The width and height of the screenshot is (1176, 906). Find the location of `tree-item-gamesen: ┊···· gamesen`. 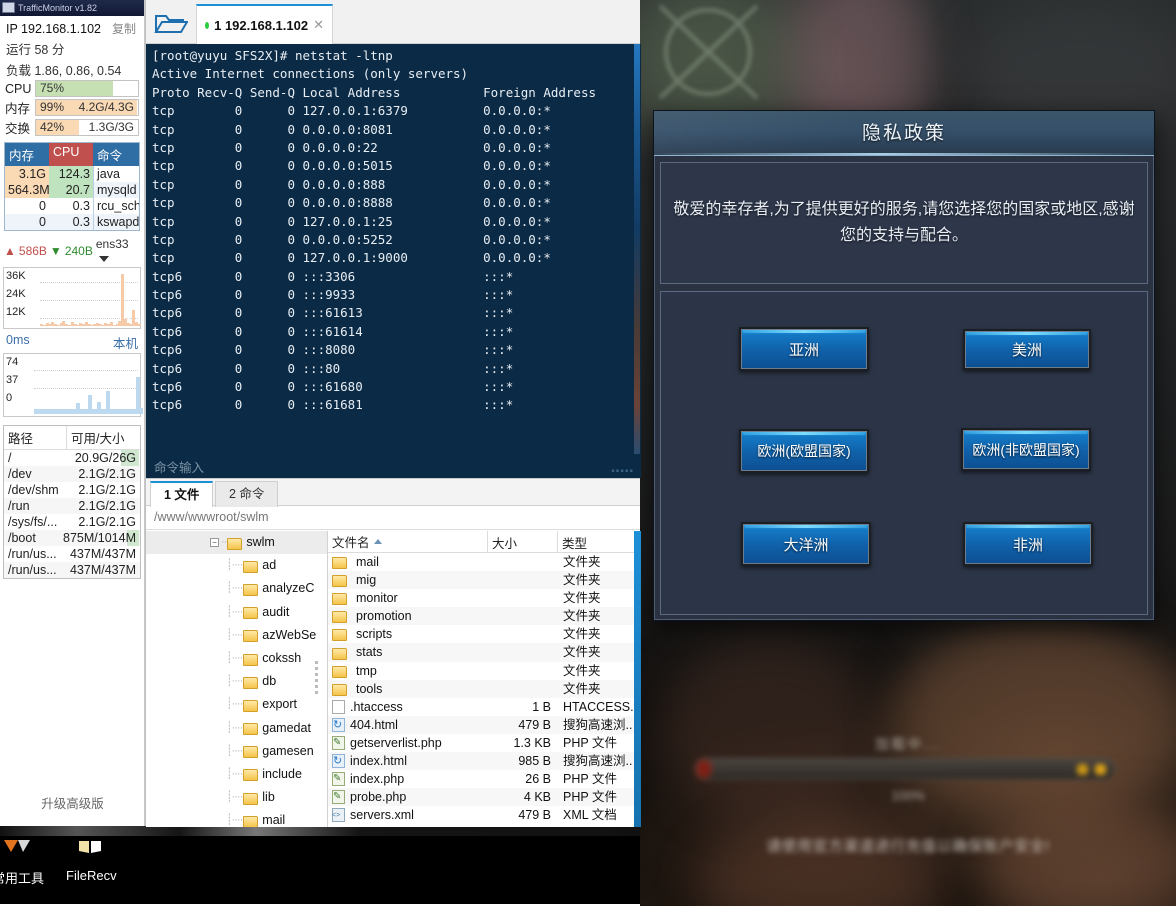

tree-item-gamesen: ┊···· gamesen is located at coordinates (236, 751).